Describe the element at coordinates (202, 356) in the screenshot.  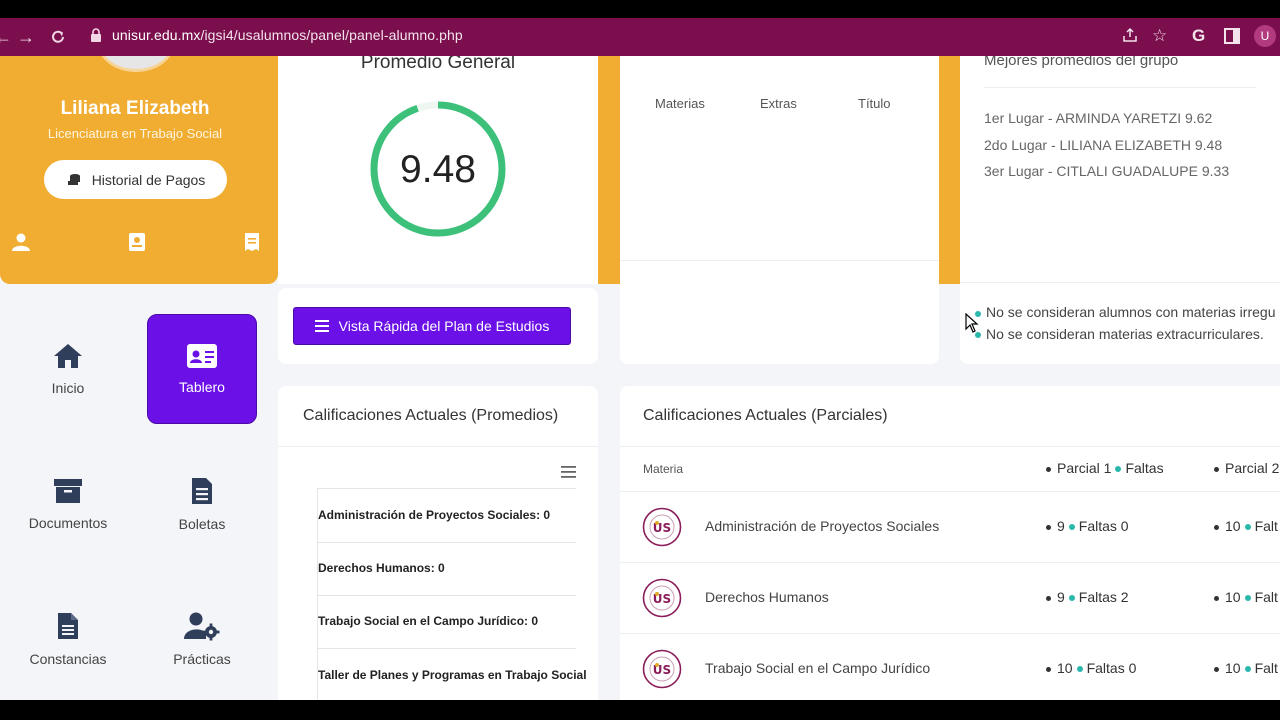
I see `id-card-icon` at that location.